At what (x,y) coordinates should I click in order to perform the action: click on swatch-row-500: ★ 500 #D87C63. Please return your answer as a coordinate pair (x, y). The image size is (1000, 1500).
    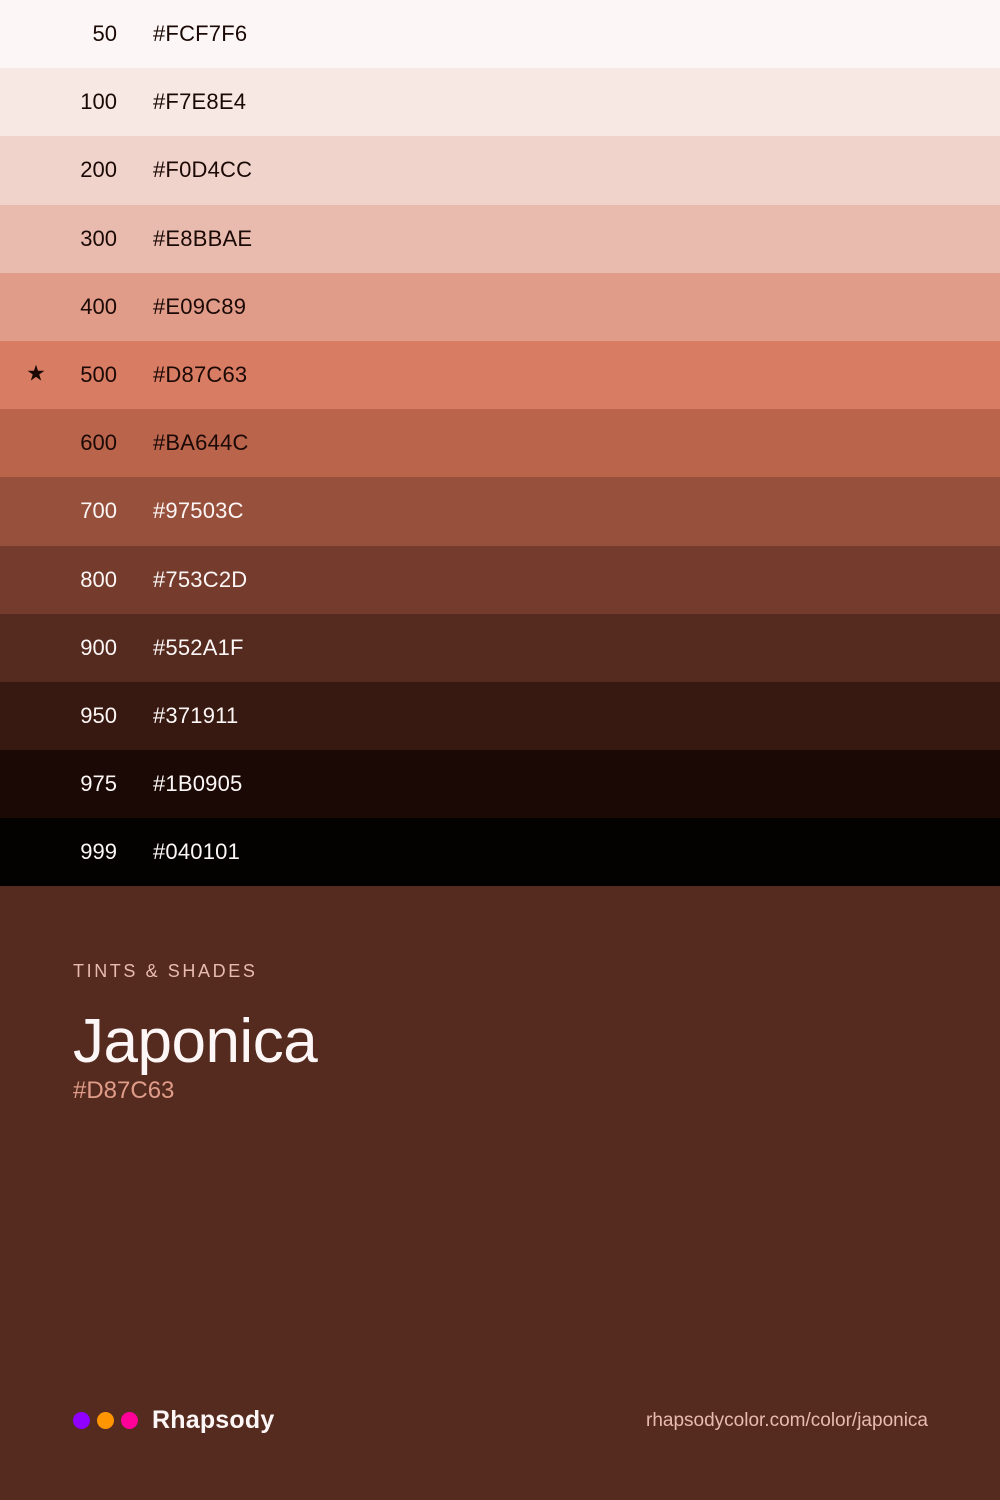
    Looking at the image, I should click on (500, 375).